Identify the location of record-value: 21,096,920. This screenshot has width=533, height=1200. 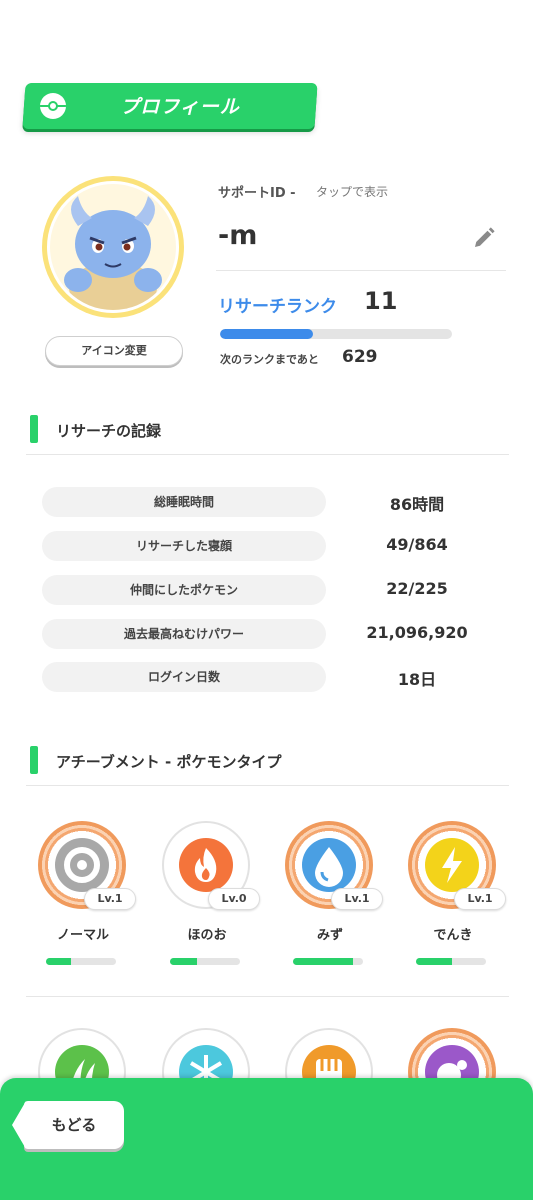
(417, 632).